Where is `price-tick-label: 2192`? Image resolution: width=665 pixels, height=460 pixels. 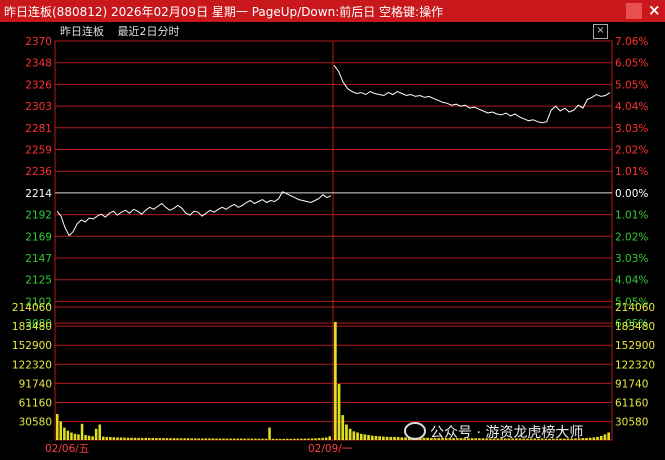 price-tick-label: 2192 is located at coordinates (38, 216).